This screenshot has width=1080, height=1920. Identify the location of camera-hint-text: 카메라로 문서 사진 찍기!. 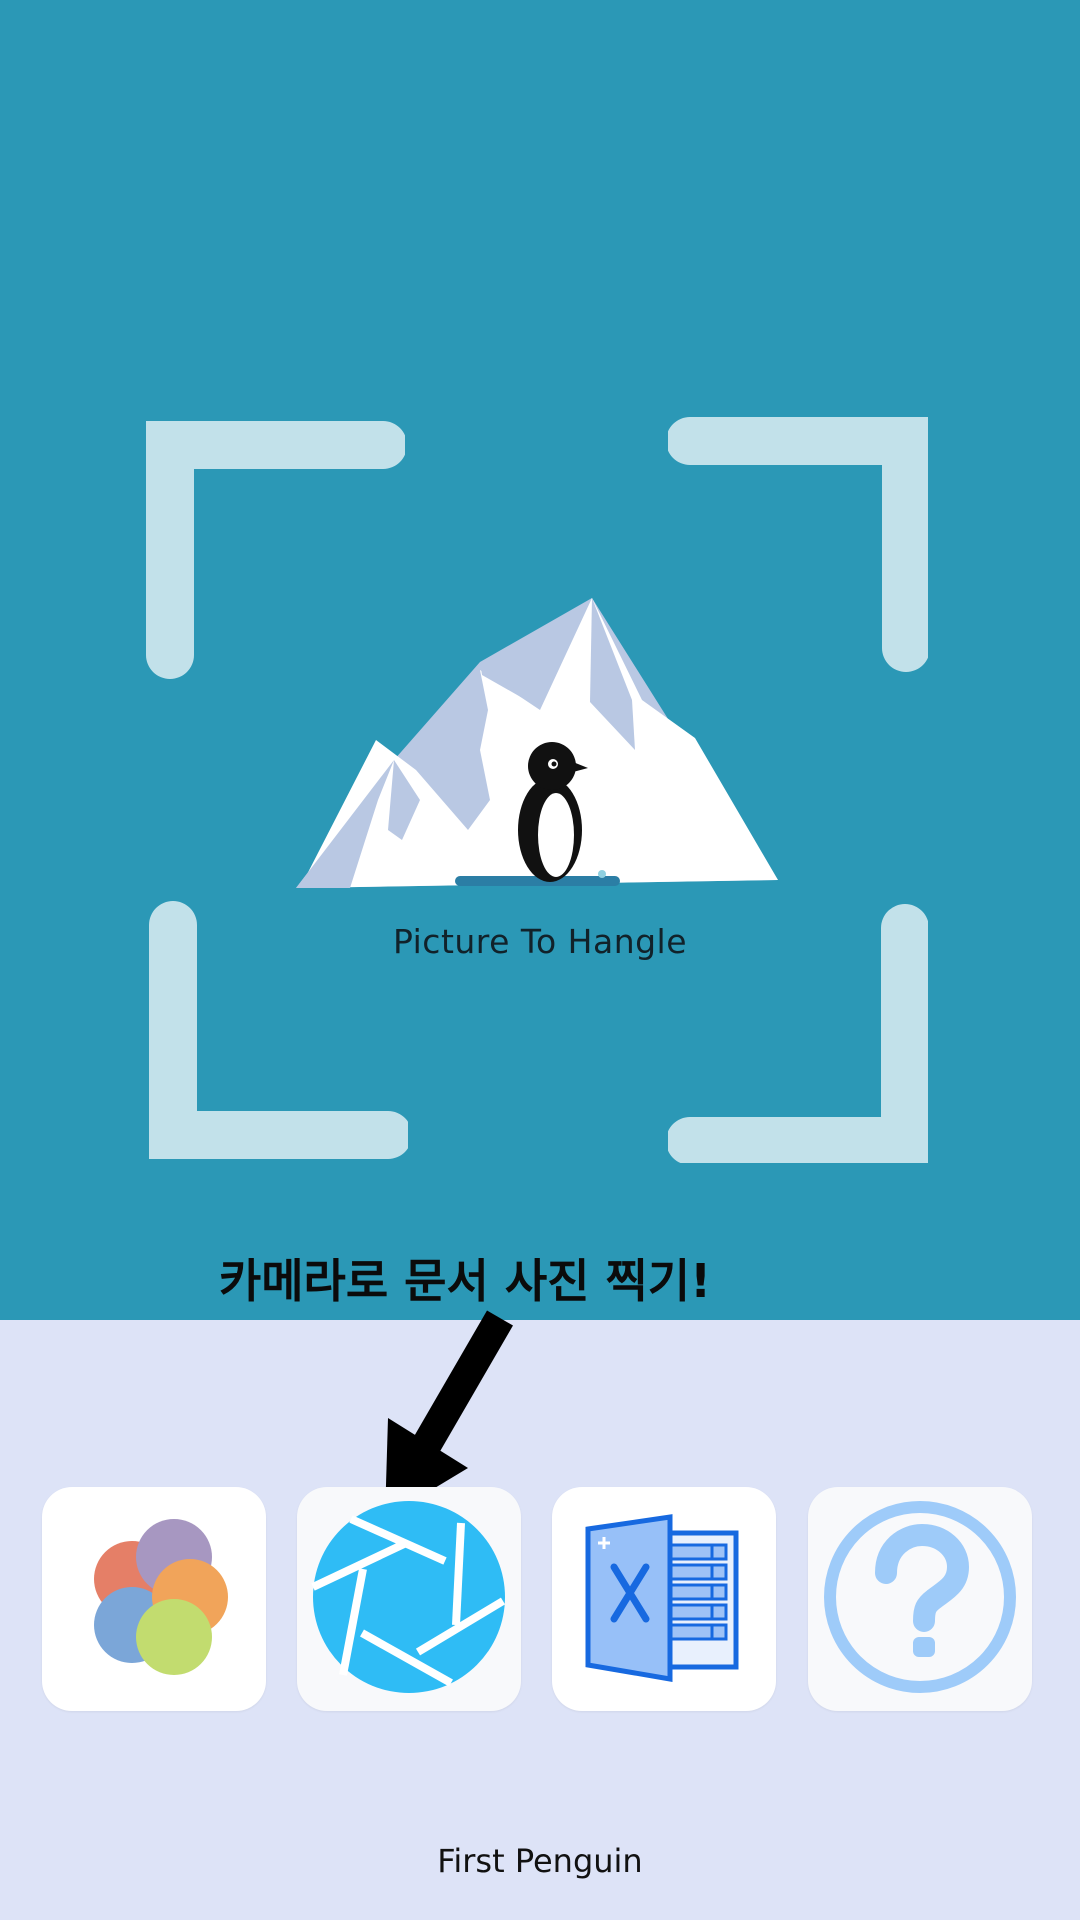
(465, 1281).